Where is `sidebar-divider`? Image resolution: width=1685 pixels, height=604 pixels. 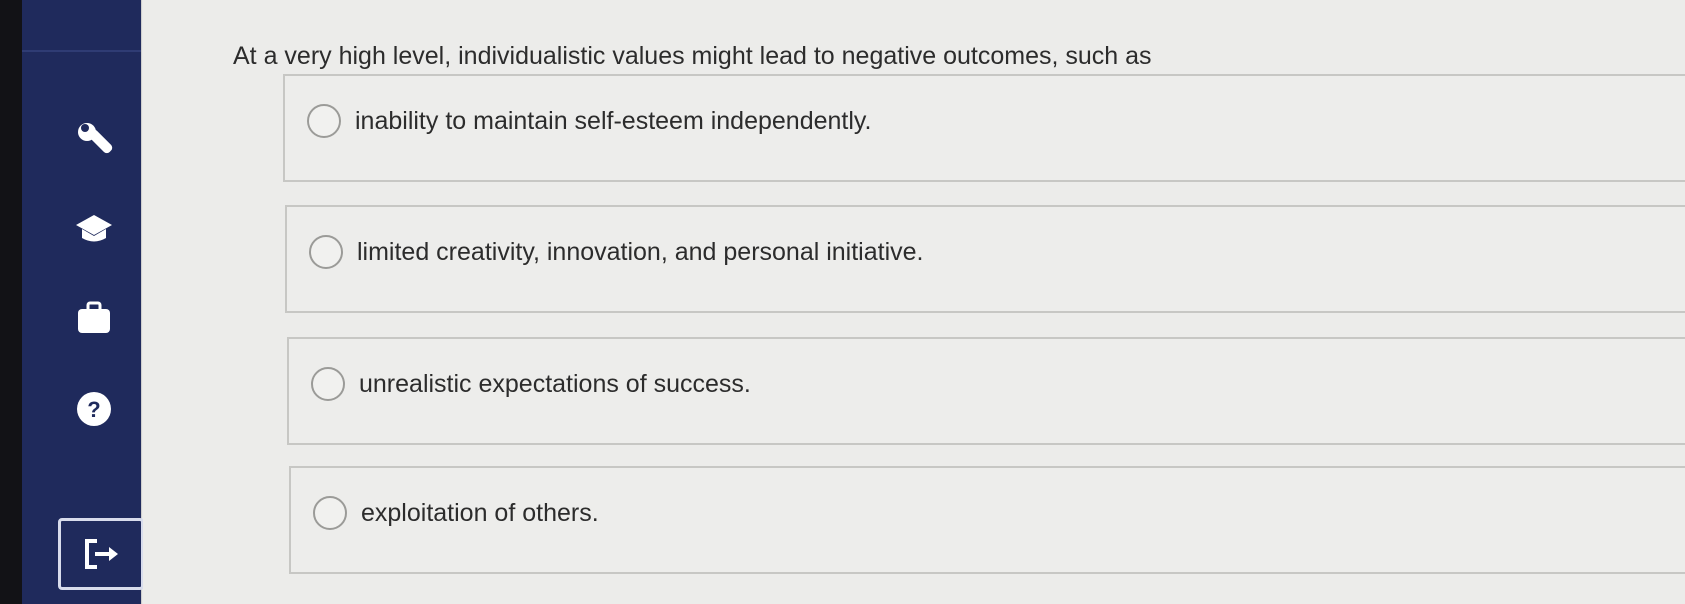
sidebar-divider is located at coordinates (81, 51).